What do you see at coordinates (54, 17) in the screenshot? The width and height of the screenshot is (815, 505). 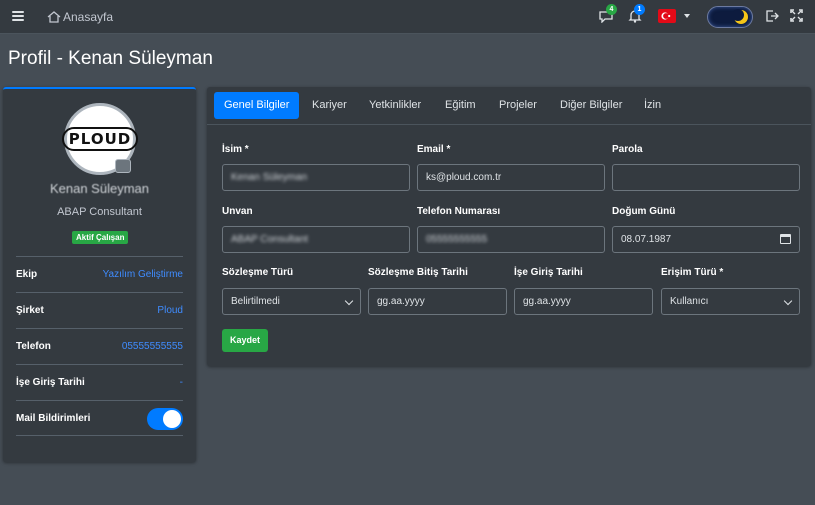 I see `home-icon` at bounding box center [54, 17].